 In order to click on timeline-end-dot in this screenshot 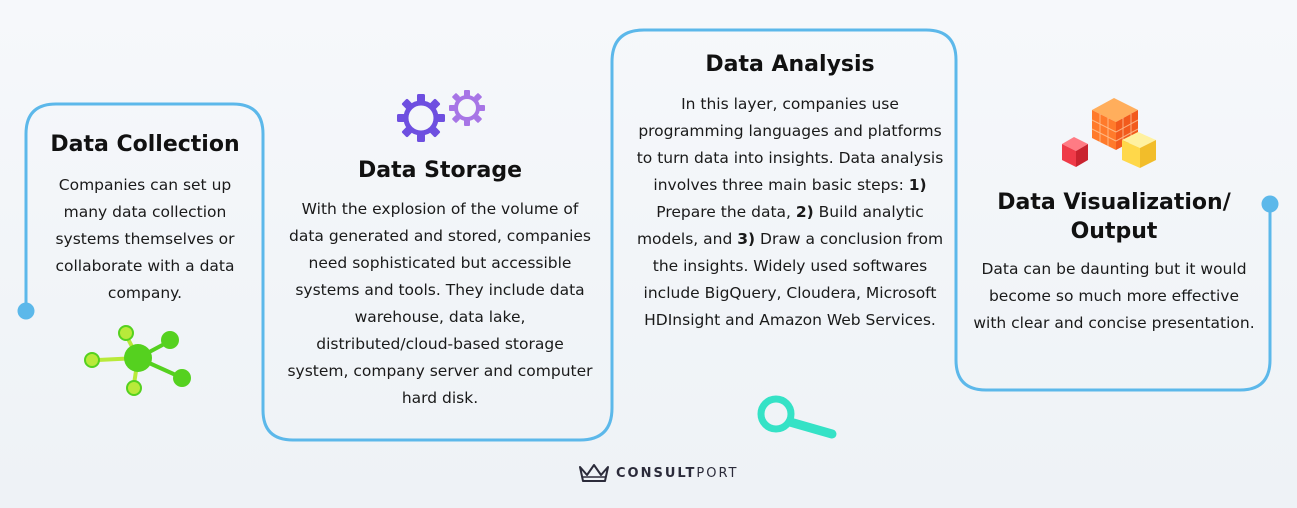, I will do `click(1270, 204)`.